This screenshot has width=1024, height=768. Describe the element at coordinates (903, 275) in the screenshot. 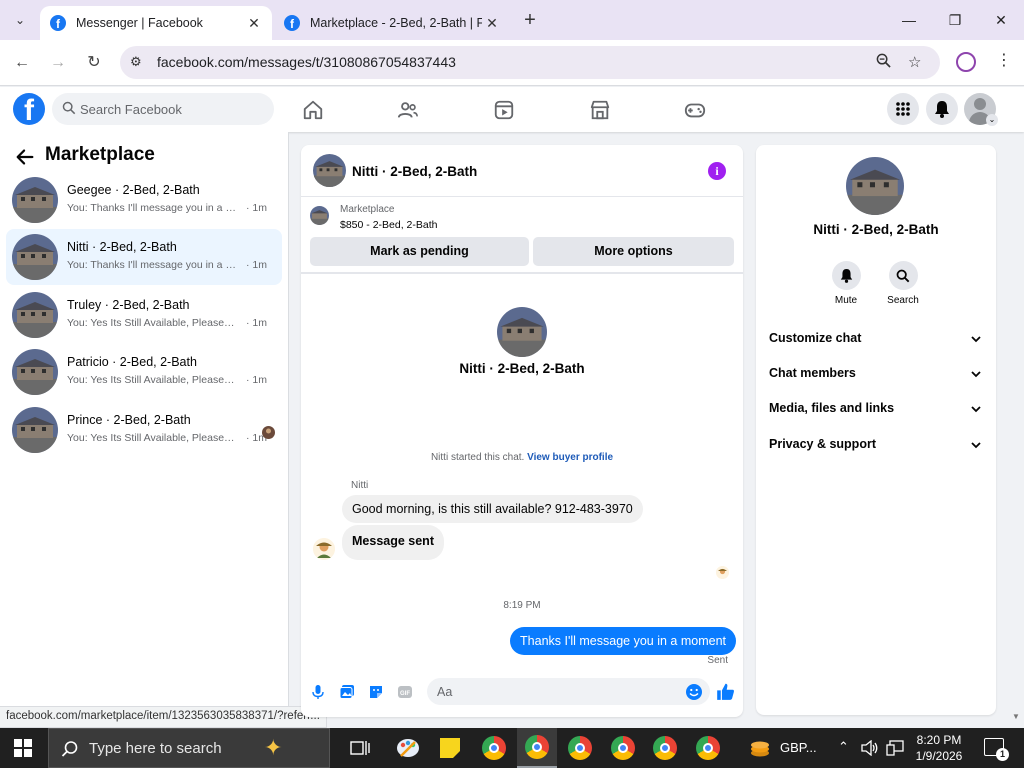

I see `search-icon` at that location.